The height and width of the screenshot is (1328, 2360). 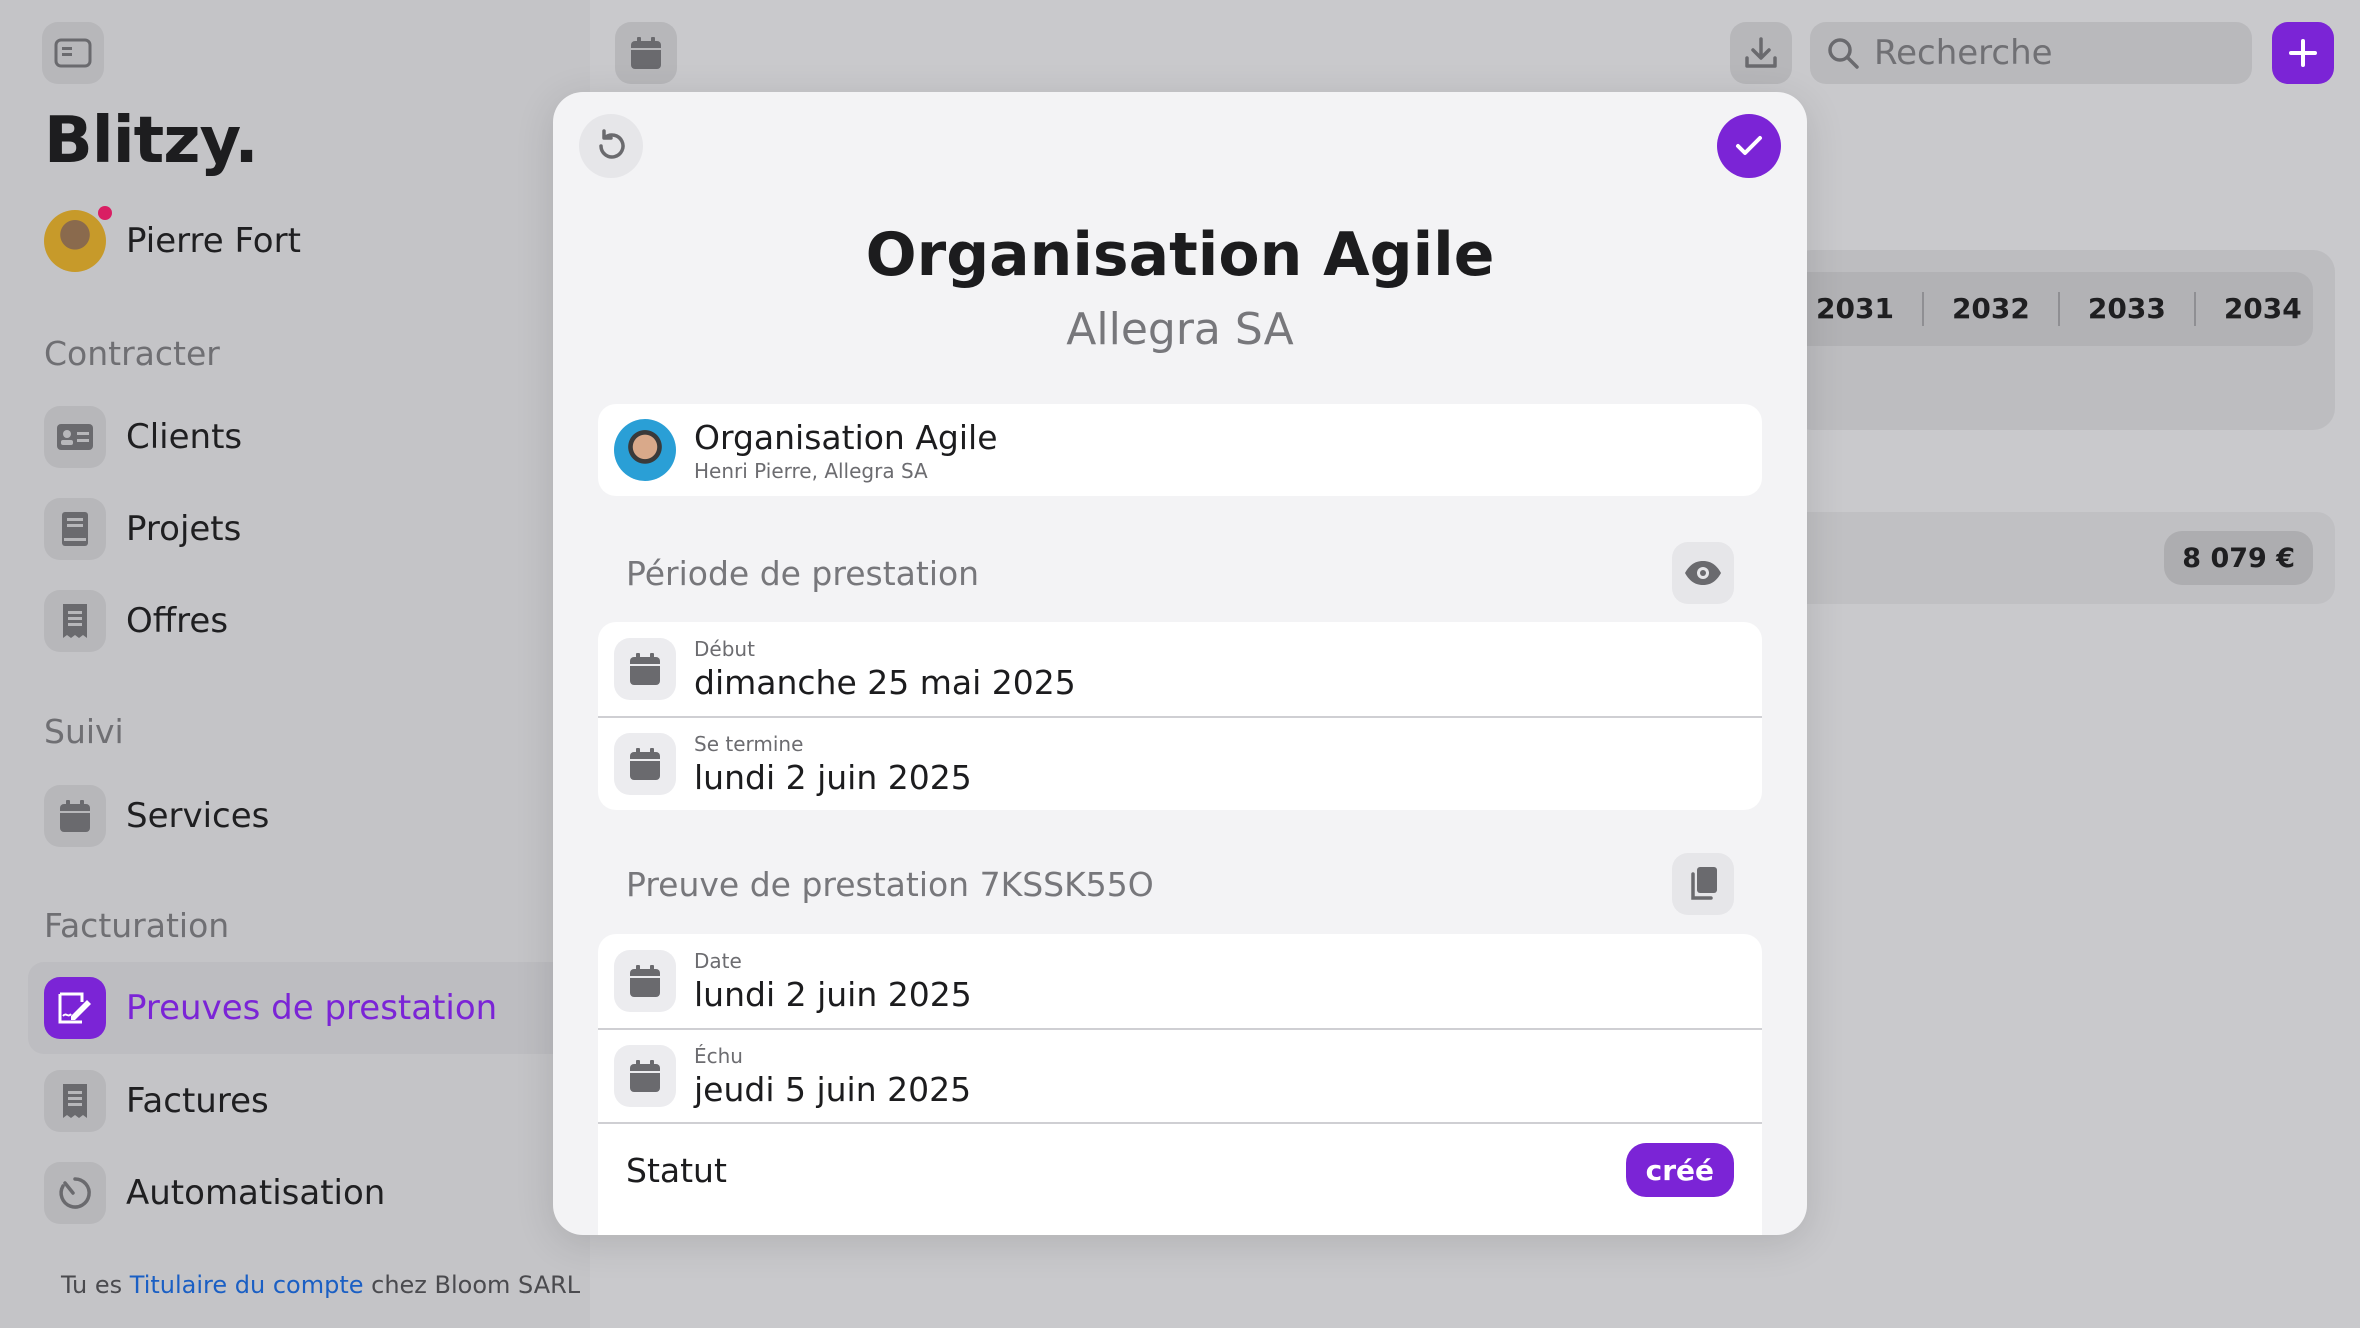 What do you see at coordinates (1857, 309) in the screenshot?
I see `year-tab: 2031` at bounding box center [1857, 309].